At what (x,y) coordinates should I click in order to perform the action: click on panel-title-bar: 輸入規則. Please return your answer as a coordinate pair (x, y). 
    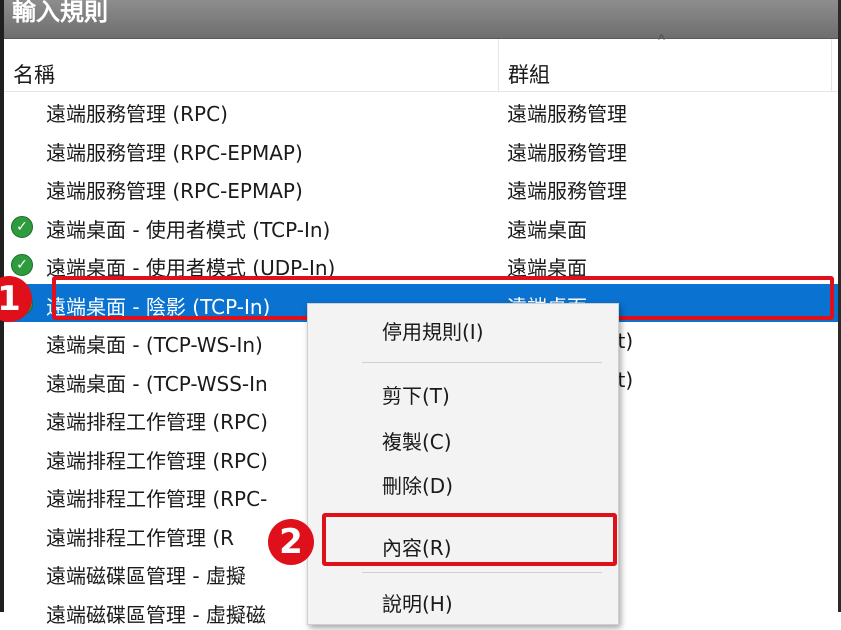
    Looking at the image, I should click on (421, 19).